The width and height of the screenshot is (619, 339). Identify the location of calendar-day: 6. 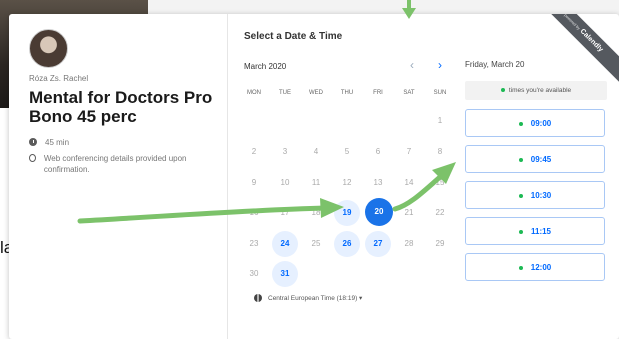
(378, 151).